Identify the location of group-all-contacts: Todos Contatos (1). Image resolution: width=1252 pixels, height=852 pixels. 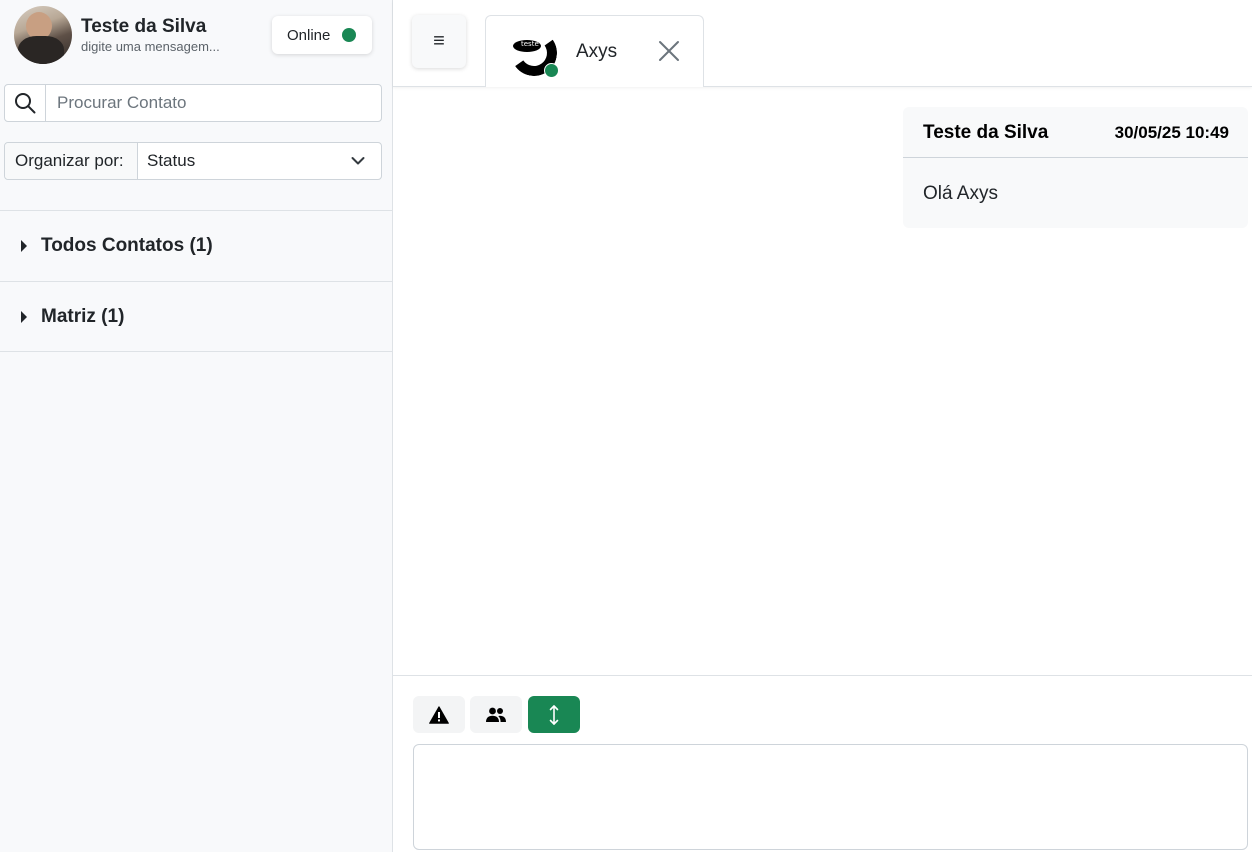
(196, 245).